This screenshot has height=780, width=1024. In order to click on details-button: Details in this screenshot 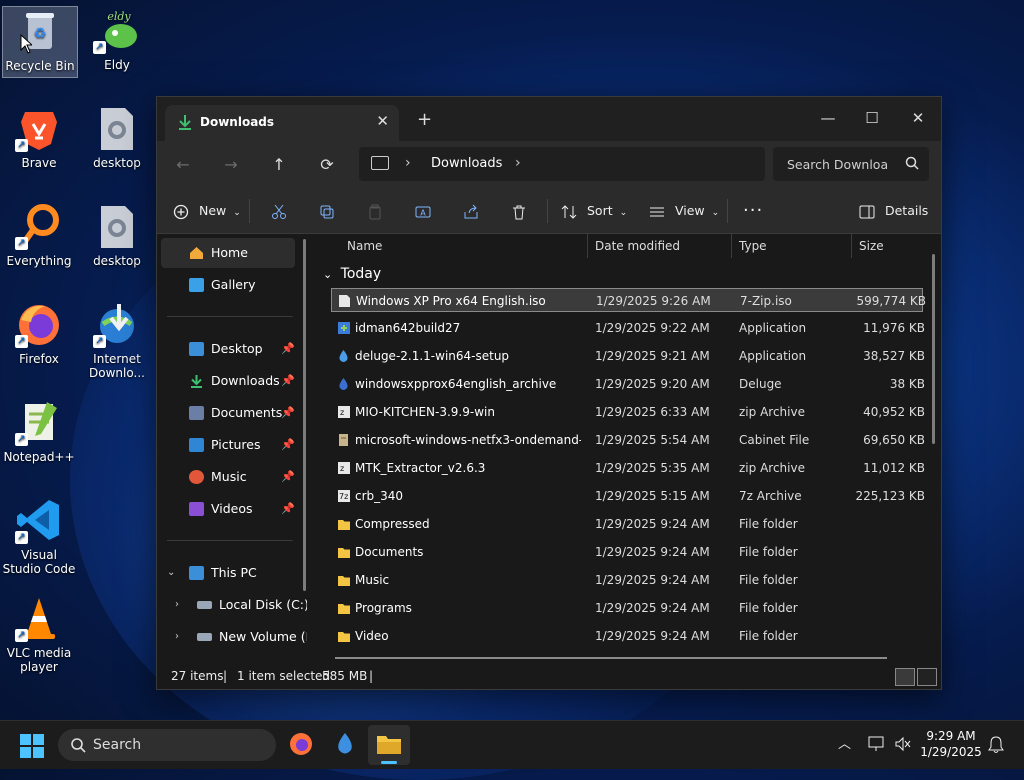, I will do `click(893, 211)`.